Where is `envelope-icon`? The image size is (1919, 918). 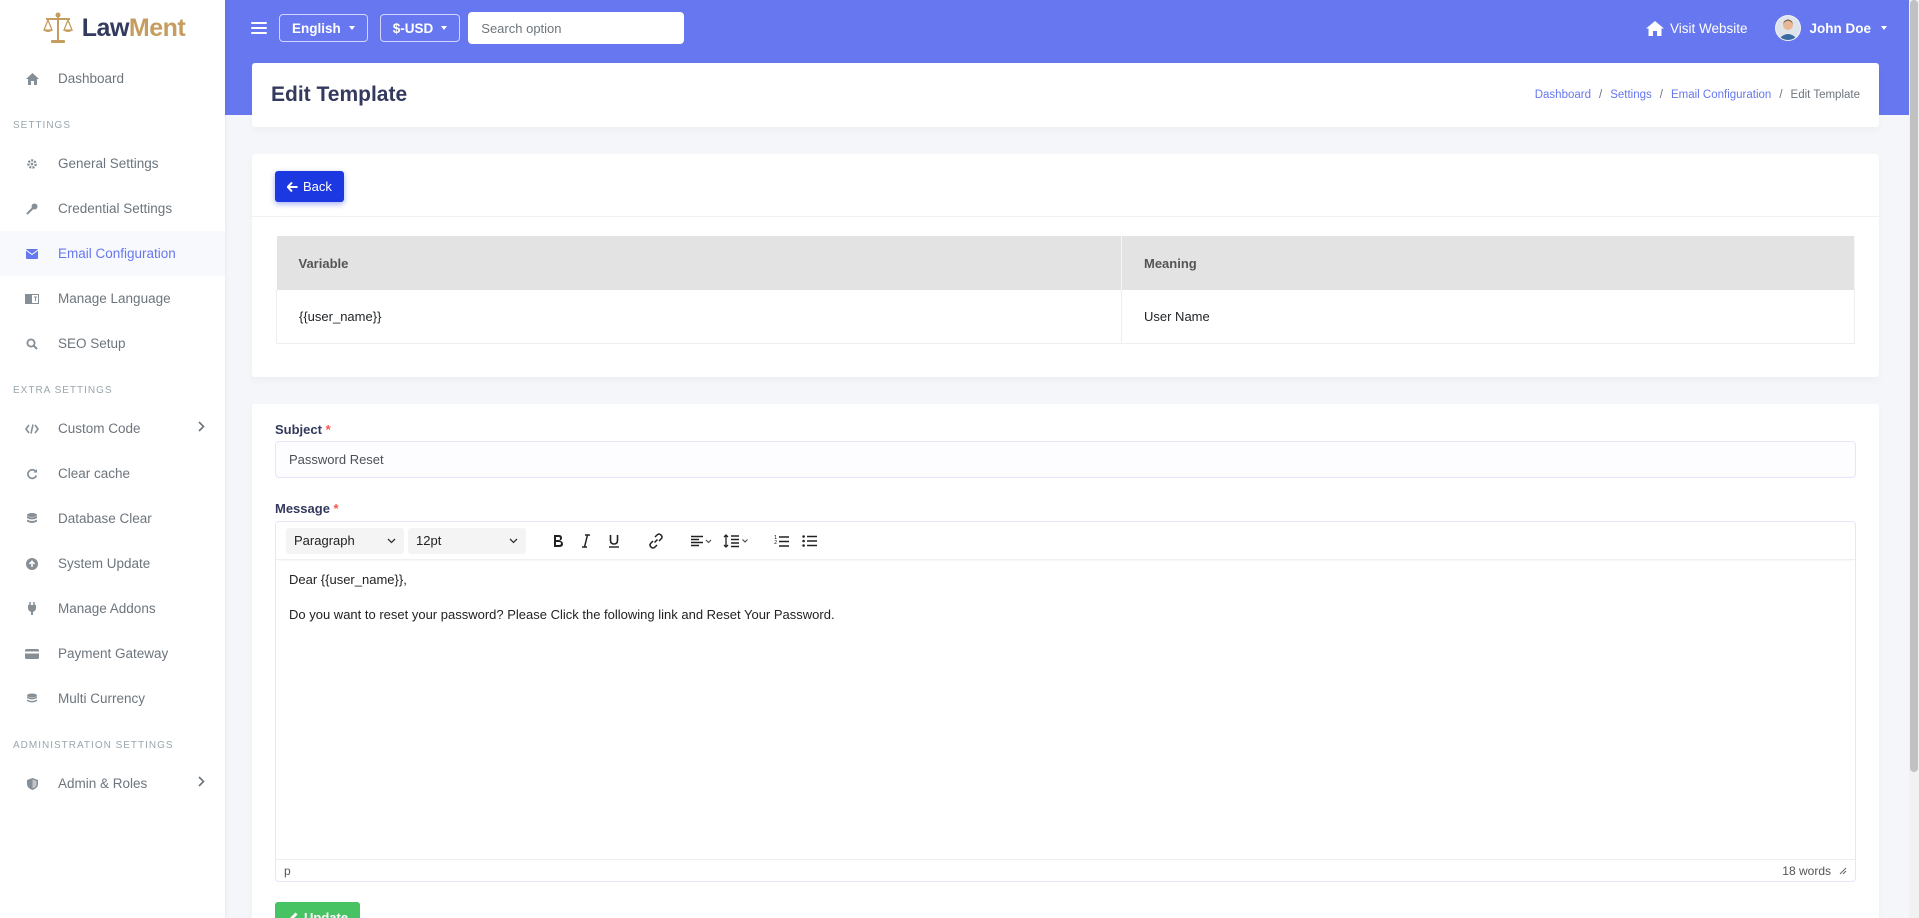 envelope-icon is located at coordinates (32, 254).